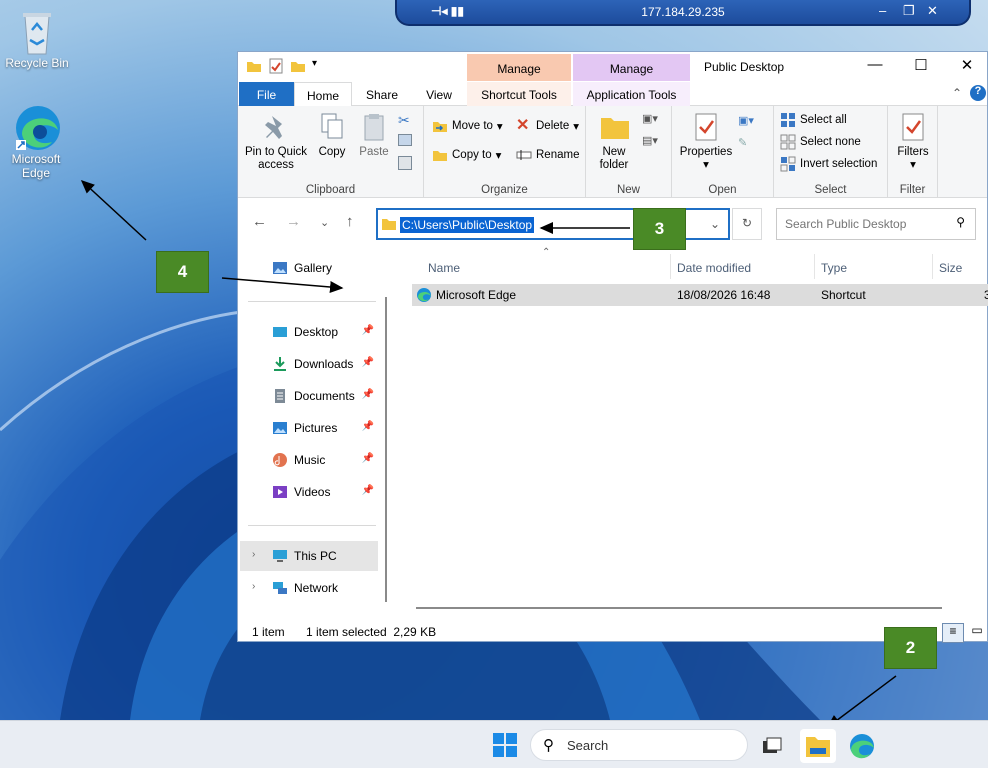 This screenshot has width=988, height=768. What do you see at coordinates (298, 66) in the screenshot?
I see `new-folder-icon` at bounding box center [298, 66].